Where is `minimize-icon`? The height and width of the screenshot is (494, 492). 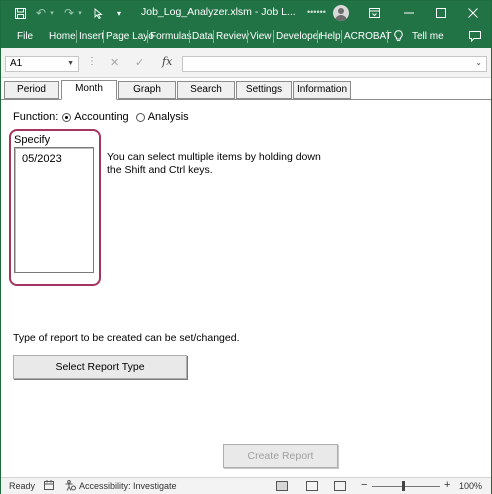 minimize-icon is located at coordinates (409, 13).